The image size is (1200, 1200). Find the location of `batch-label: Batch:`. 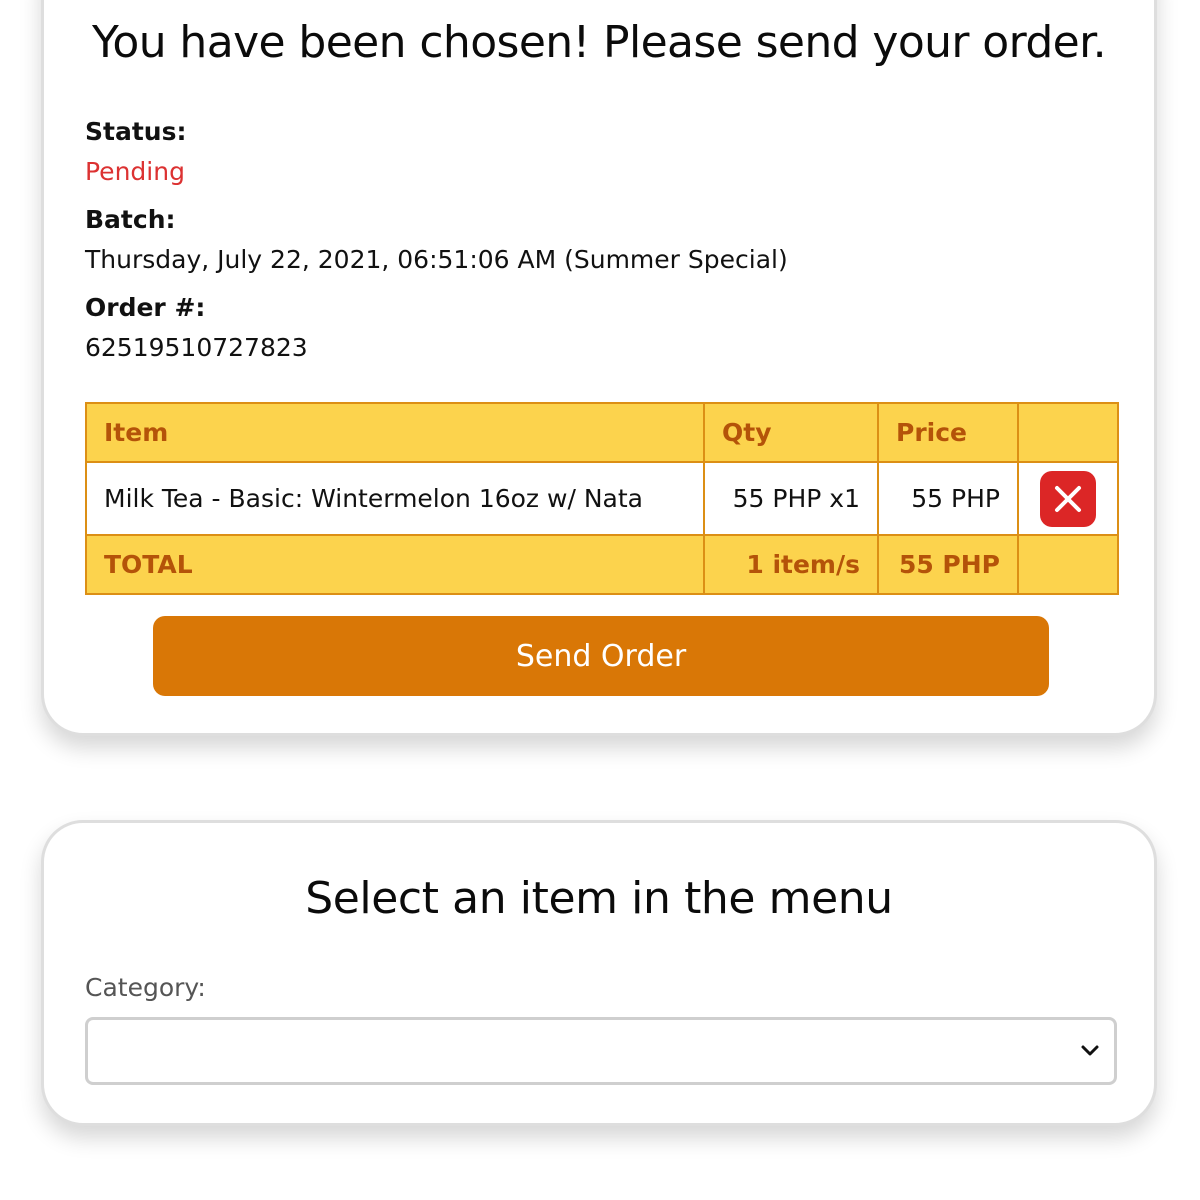

batch-label: Batch: is located at coordinates (130, 219).